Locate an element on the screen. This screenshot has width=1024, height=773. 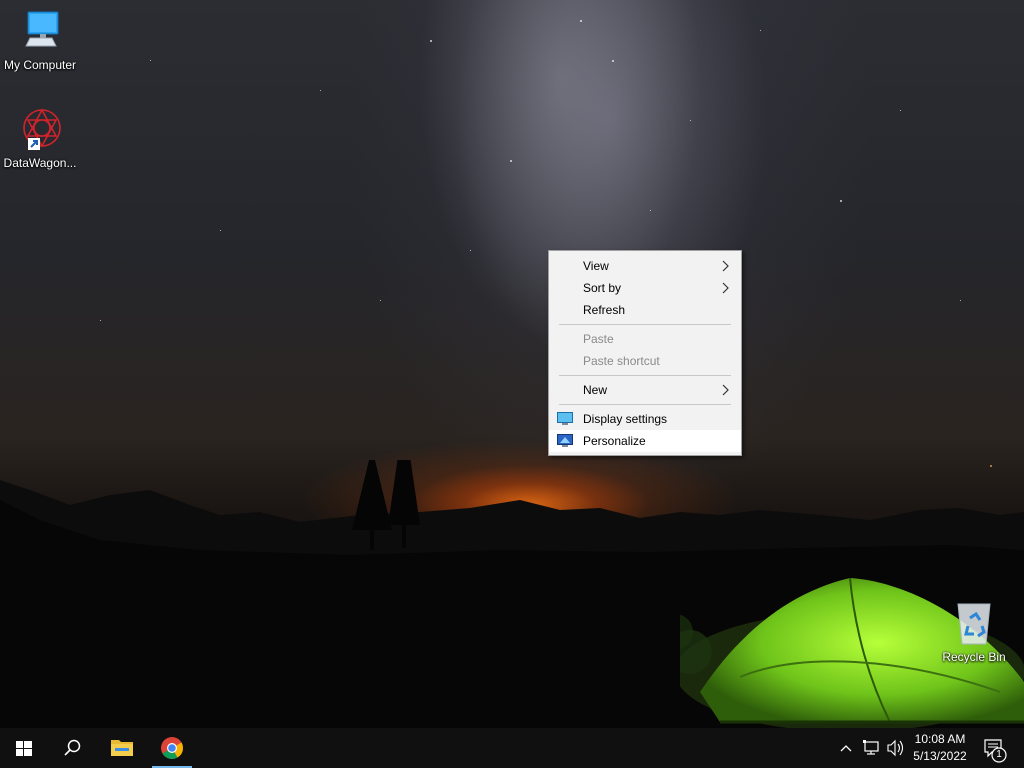
volume-icon is located at coordinates (895, 748).